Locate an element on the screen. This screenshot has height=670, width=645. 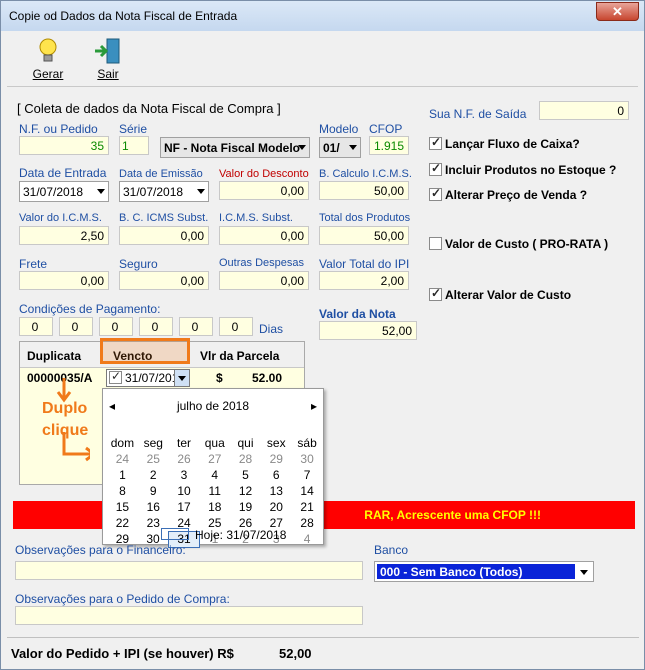
calendar-day: 16 is located at coordinates (153, 507).